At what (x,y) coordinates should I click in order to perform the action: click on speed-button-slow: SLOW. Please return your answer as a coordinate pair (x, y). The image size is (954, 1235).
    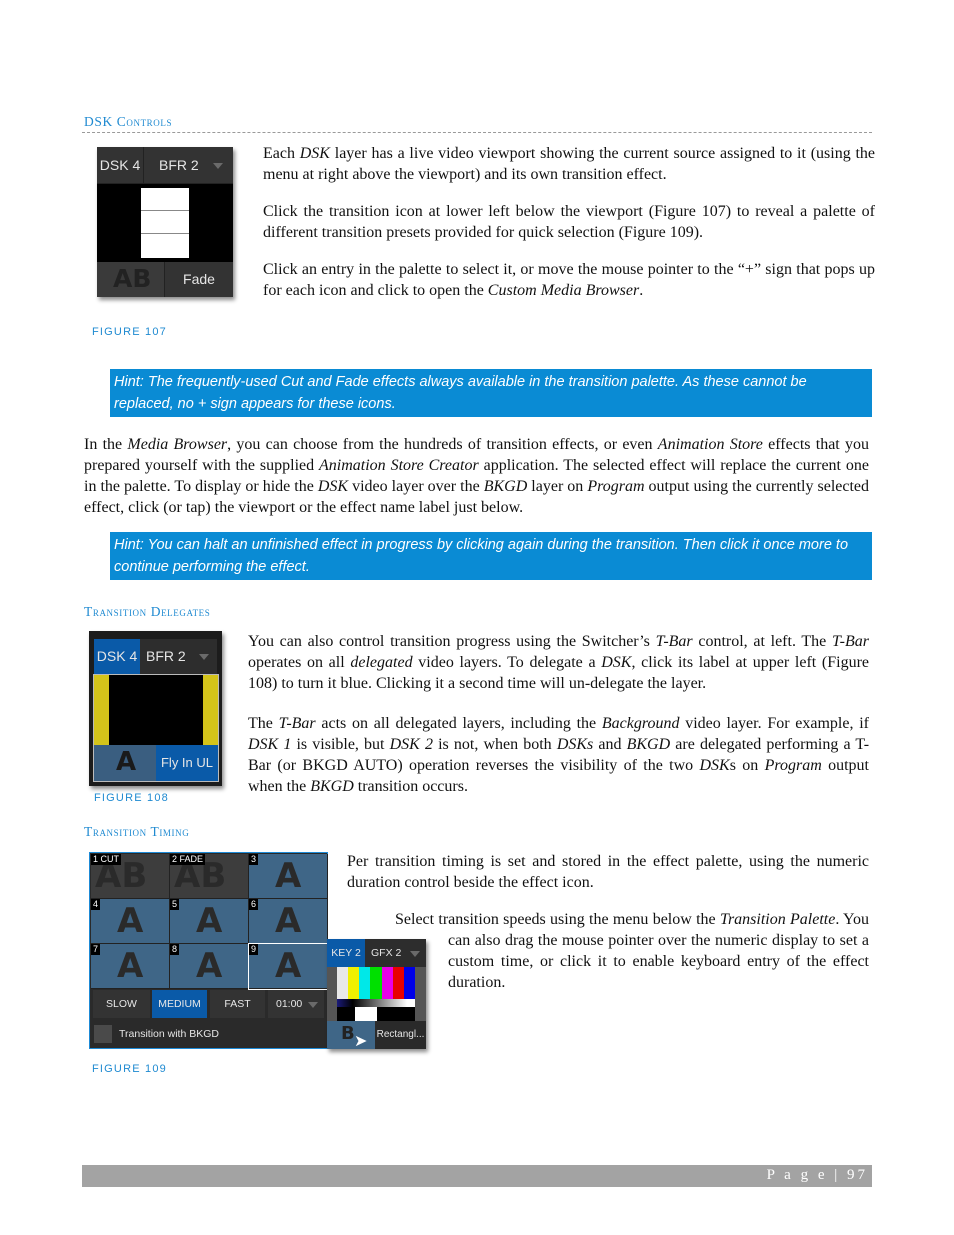
    Looking at the image, I should click on (121, 1004).